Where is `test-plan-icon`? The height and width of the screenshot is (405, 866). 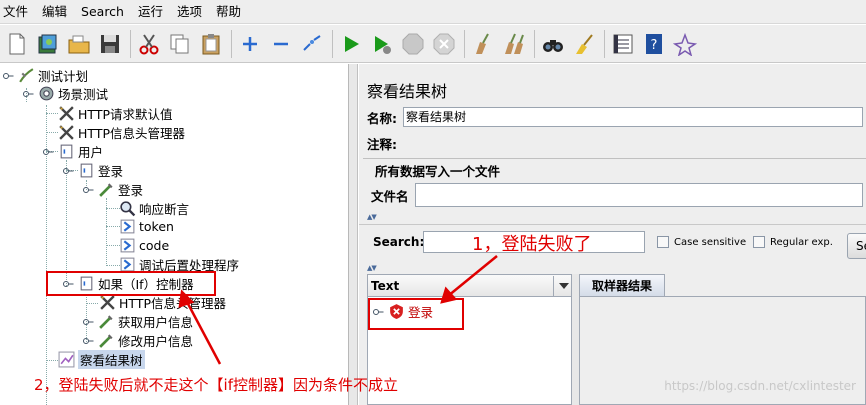
test-plan-icon is located at coordinates (26, 76).